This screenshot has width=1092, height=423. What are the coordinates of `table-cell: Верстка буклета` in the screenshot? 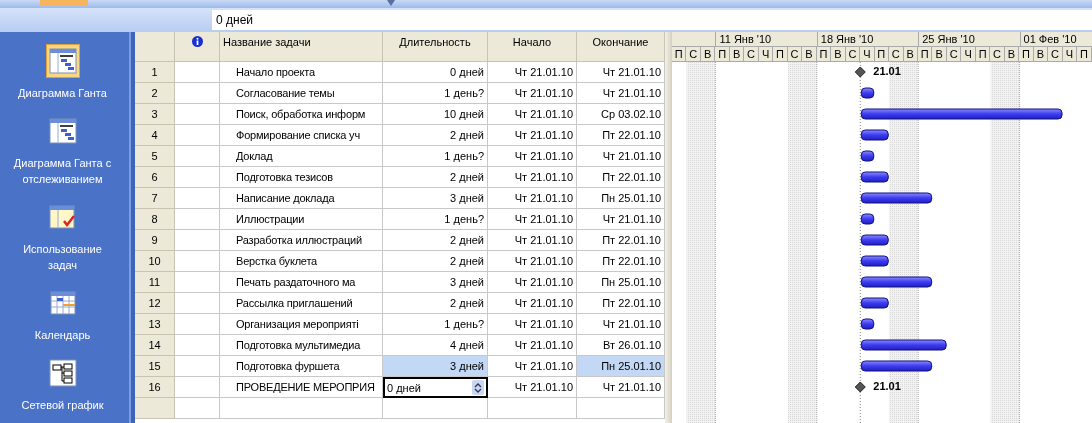 It's located at (301, 261).